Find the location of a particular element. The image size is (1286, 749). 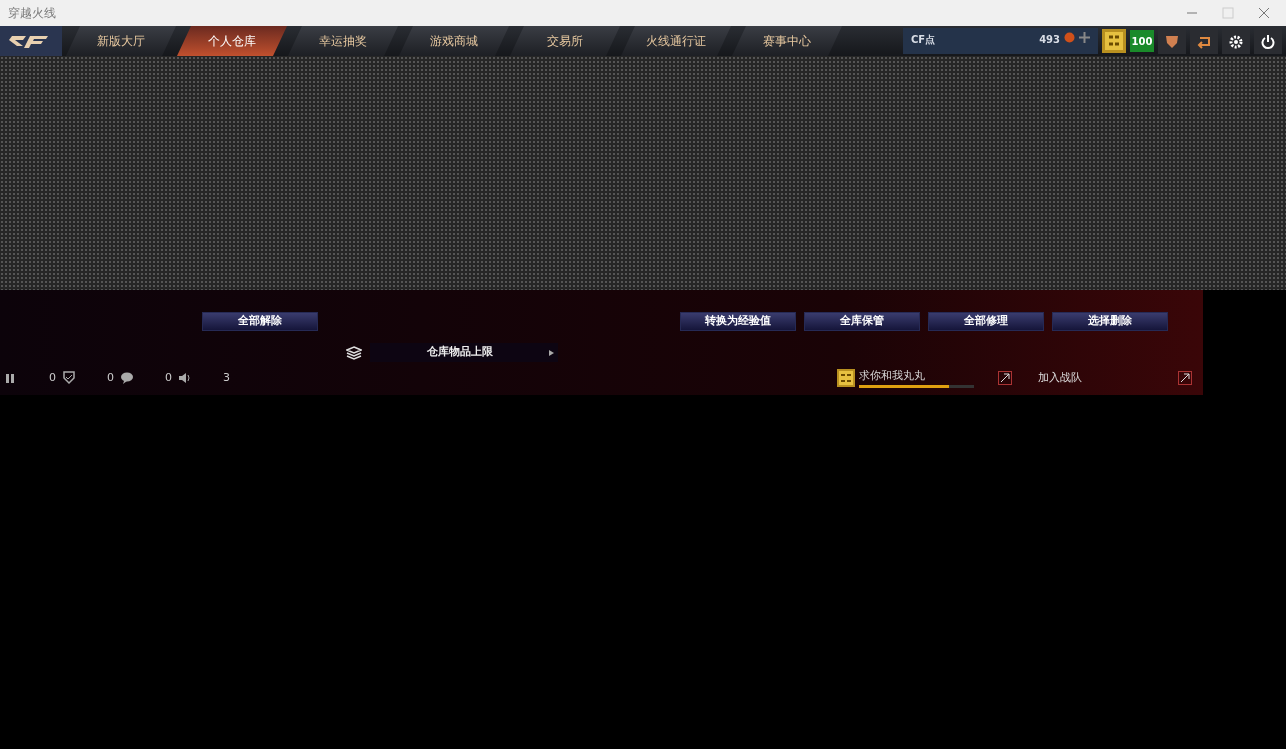

coin-icon is located at coordinates (1069, 37).